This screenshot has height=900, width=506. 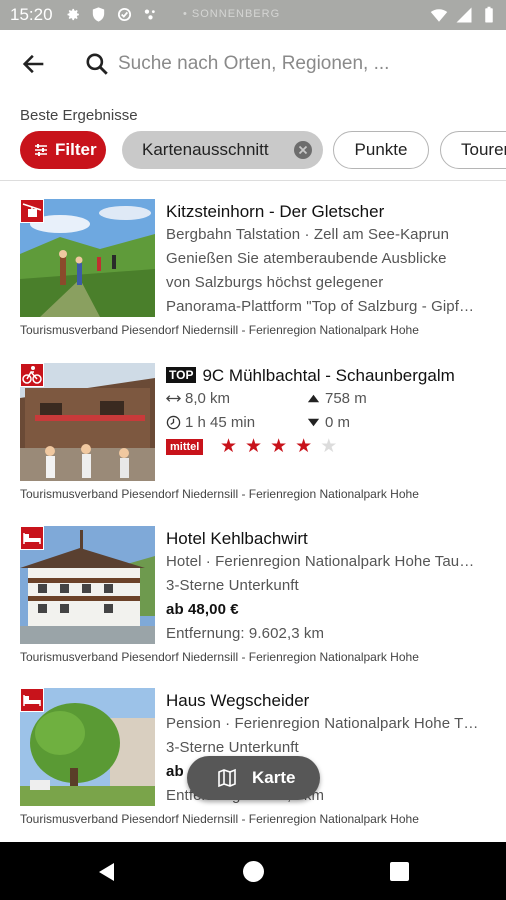 I want to click on result-distance: Entfernung: 9.602,3 km, so click(x=245, y=633).